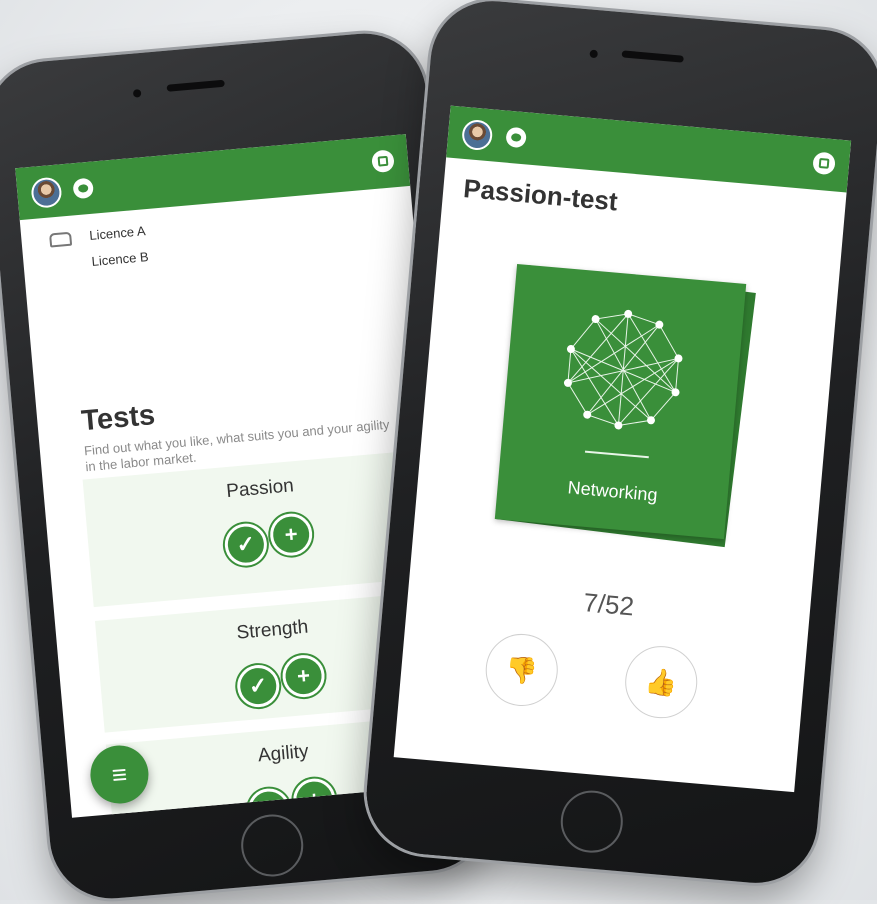 This screenshot has width=877, height=904. What do you see at coordinates (609, 604) in the screenshot?
I see `progress-counter: 7/52` at bounding box center [609, 604].